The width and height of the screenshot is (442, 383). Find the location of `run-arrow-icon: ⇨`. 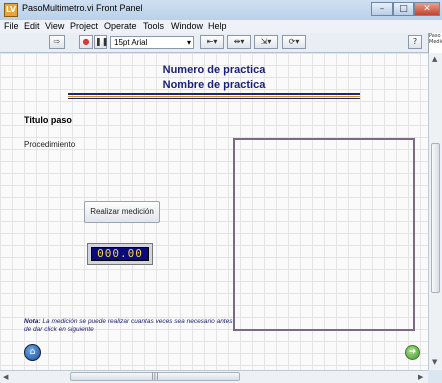

run-arrow-icon: ⇨ is located at coordinates (57, 42).